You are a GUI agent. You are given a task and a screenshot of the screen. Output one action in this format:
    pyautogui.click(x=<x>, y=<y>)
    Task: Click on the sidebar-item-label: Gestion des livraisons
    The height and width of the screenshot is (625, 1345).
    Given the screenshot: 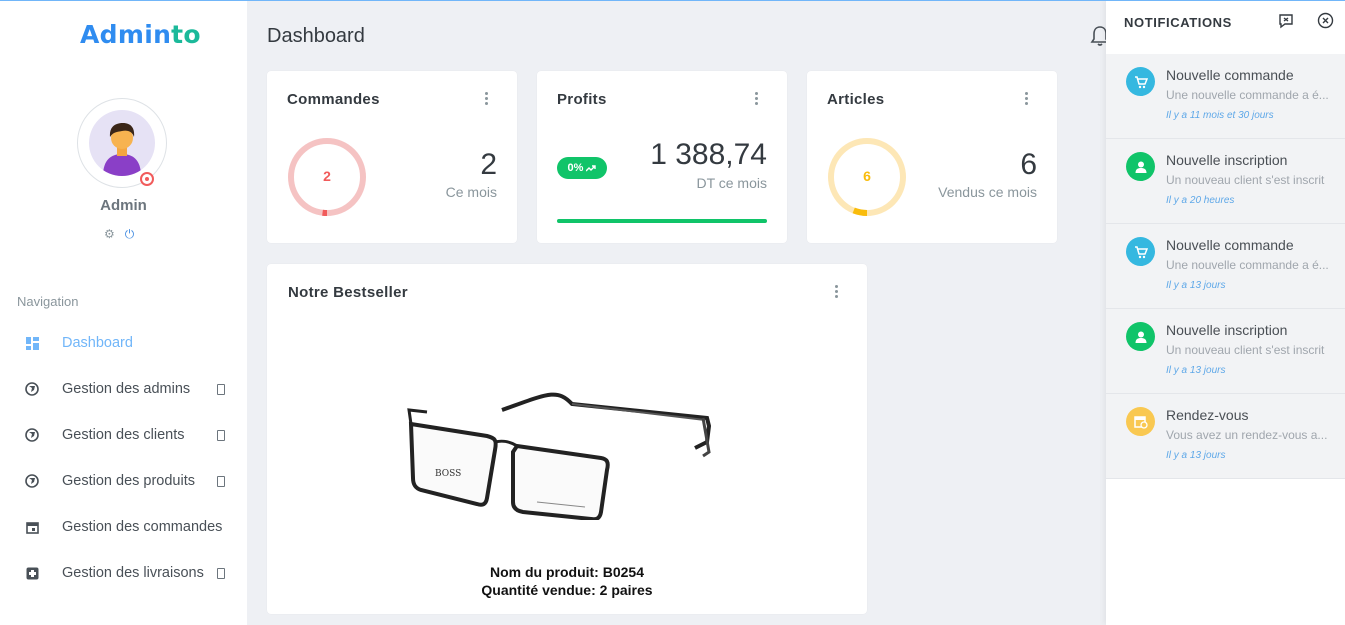 What is the action you would take?
    pyautogui.click(x=133, y=573)
    